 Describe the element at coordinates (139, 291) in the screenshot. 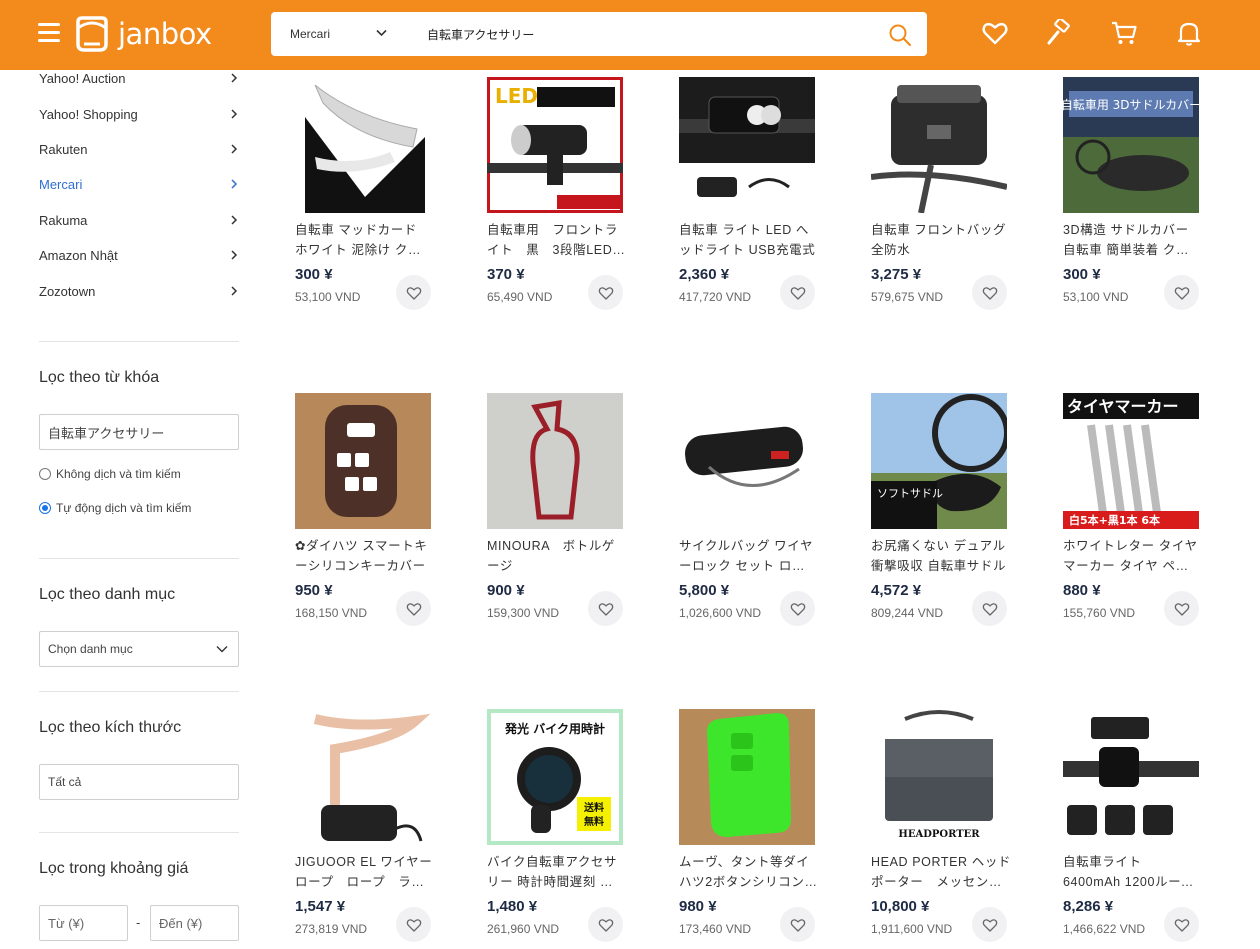

I see `sidebar-item-zozotown: Zozotown` at that location.